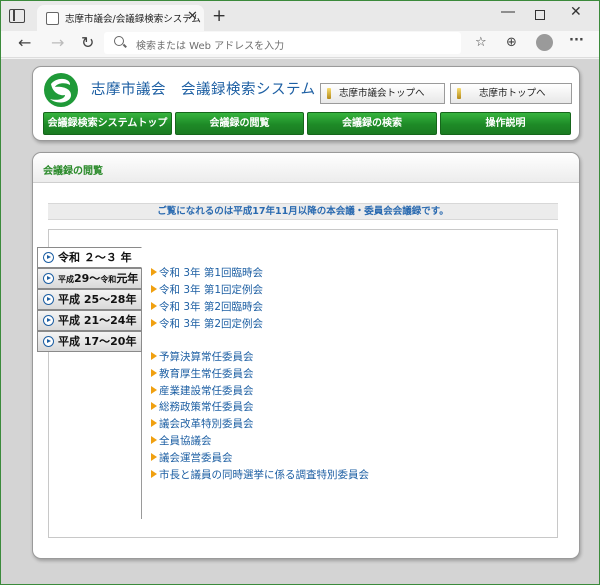  Describe the element at coordinates (207, 272) in the screenshot. I see `plenary-session-link: 令和 3年 第1回臨時会` at that location.